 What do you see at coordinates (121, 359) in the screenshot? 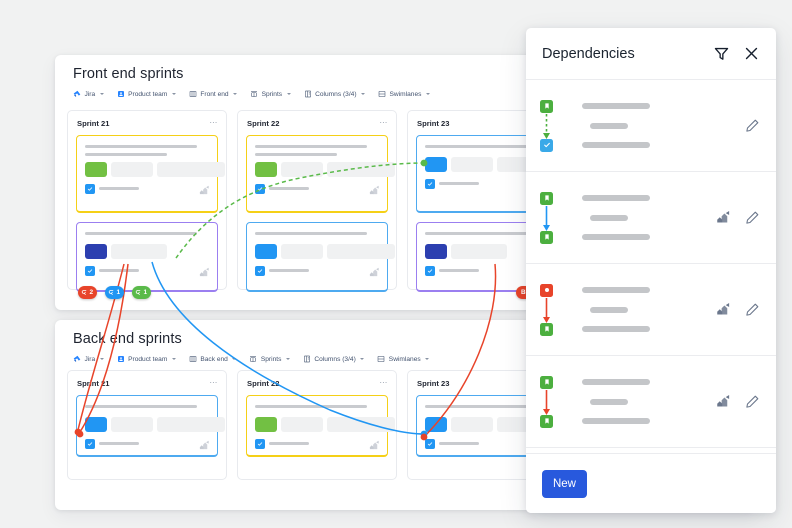
I see `team-icon` at bounding box center [121, 359].